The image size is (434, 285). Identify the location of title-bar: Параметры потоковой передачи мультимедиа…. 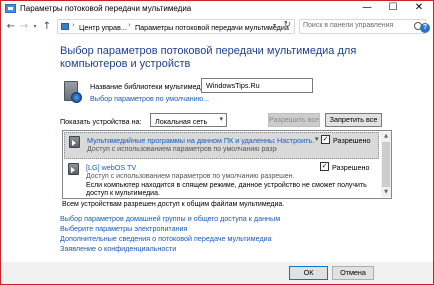
(217, 9).